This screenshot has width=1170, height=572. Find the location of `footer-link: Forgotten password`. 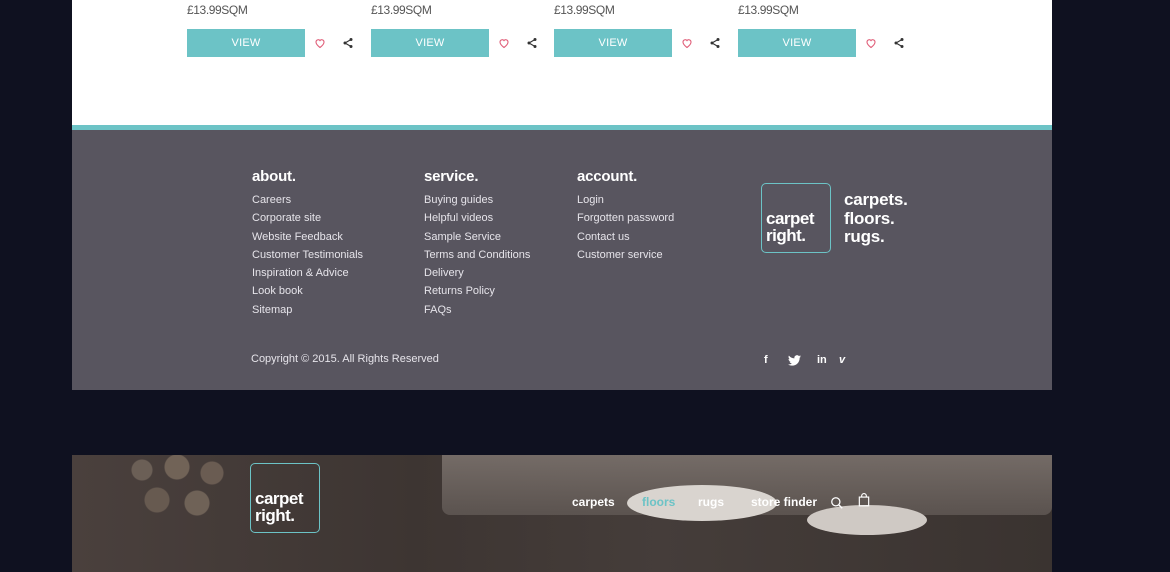

footer-link: Forgotten password is located at coordinates (625, 218).